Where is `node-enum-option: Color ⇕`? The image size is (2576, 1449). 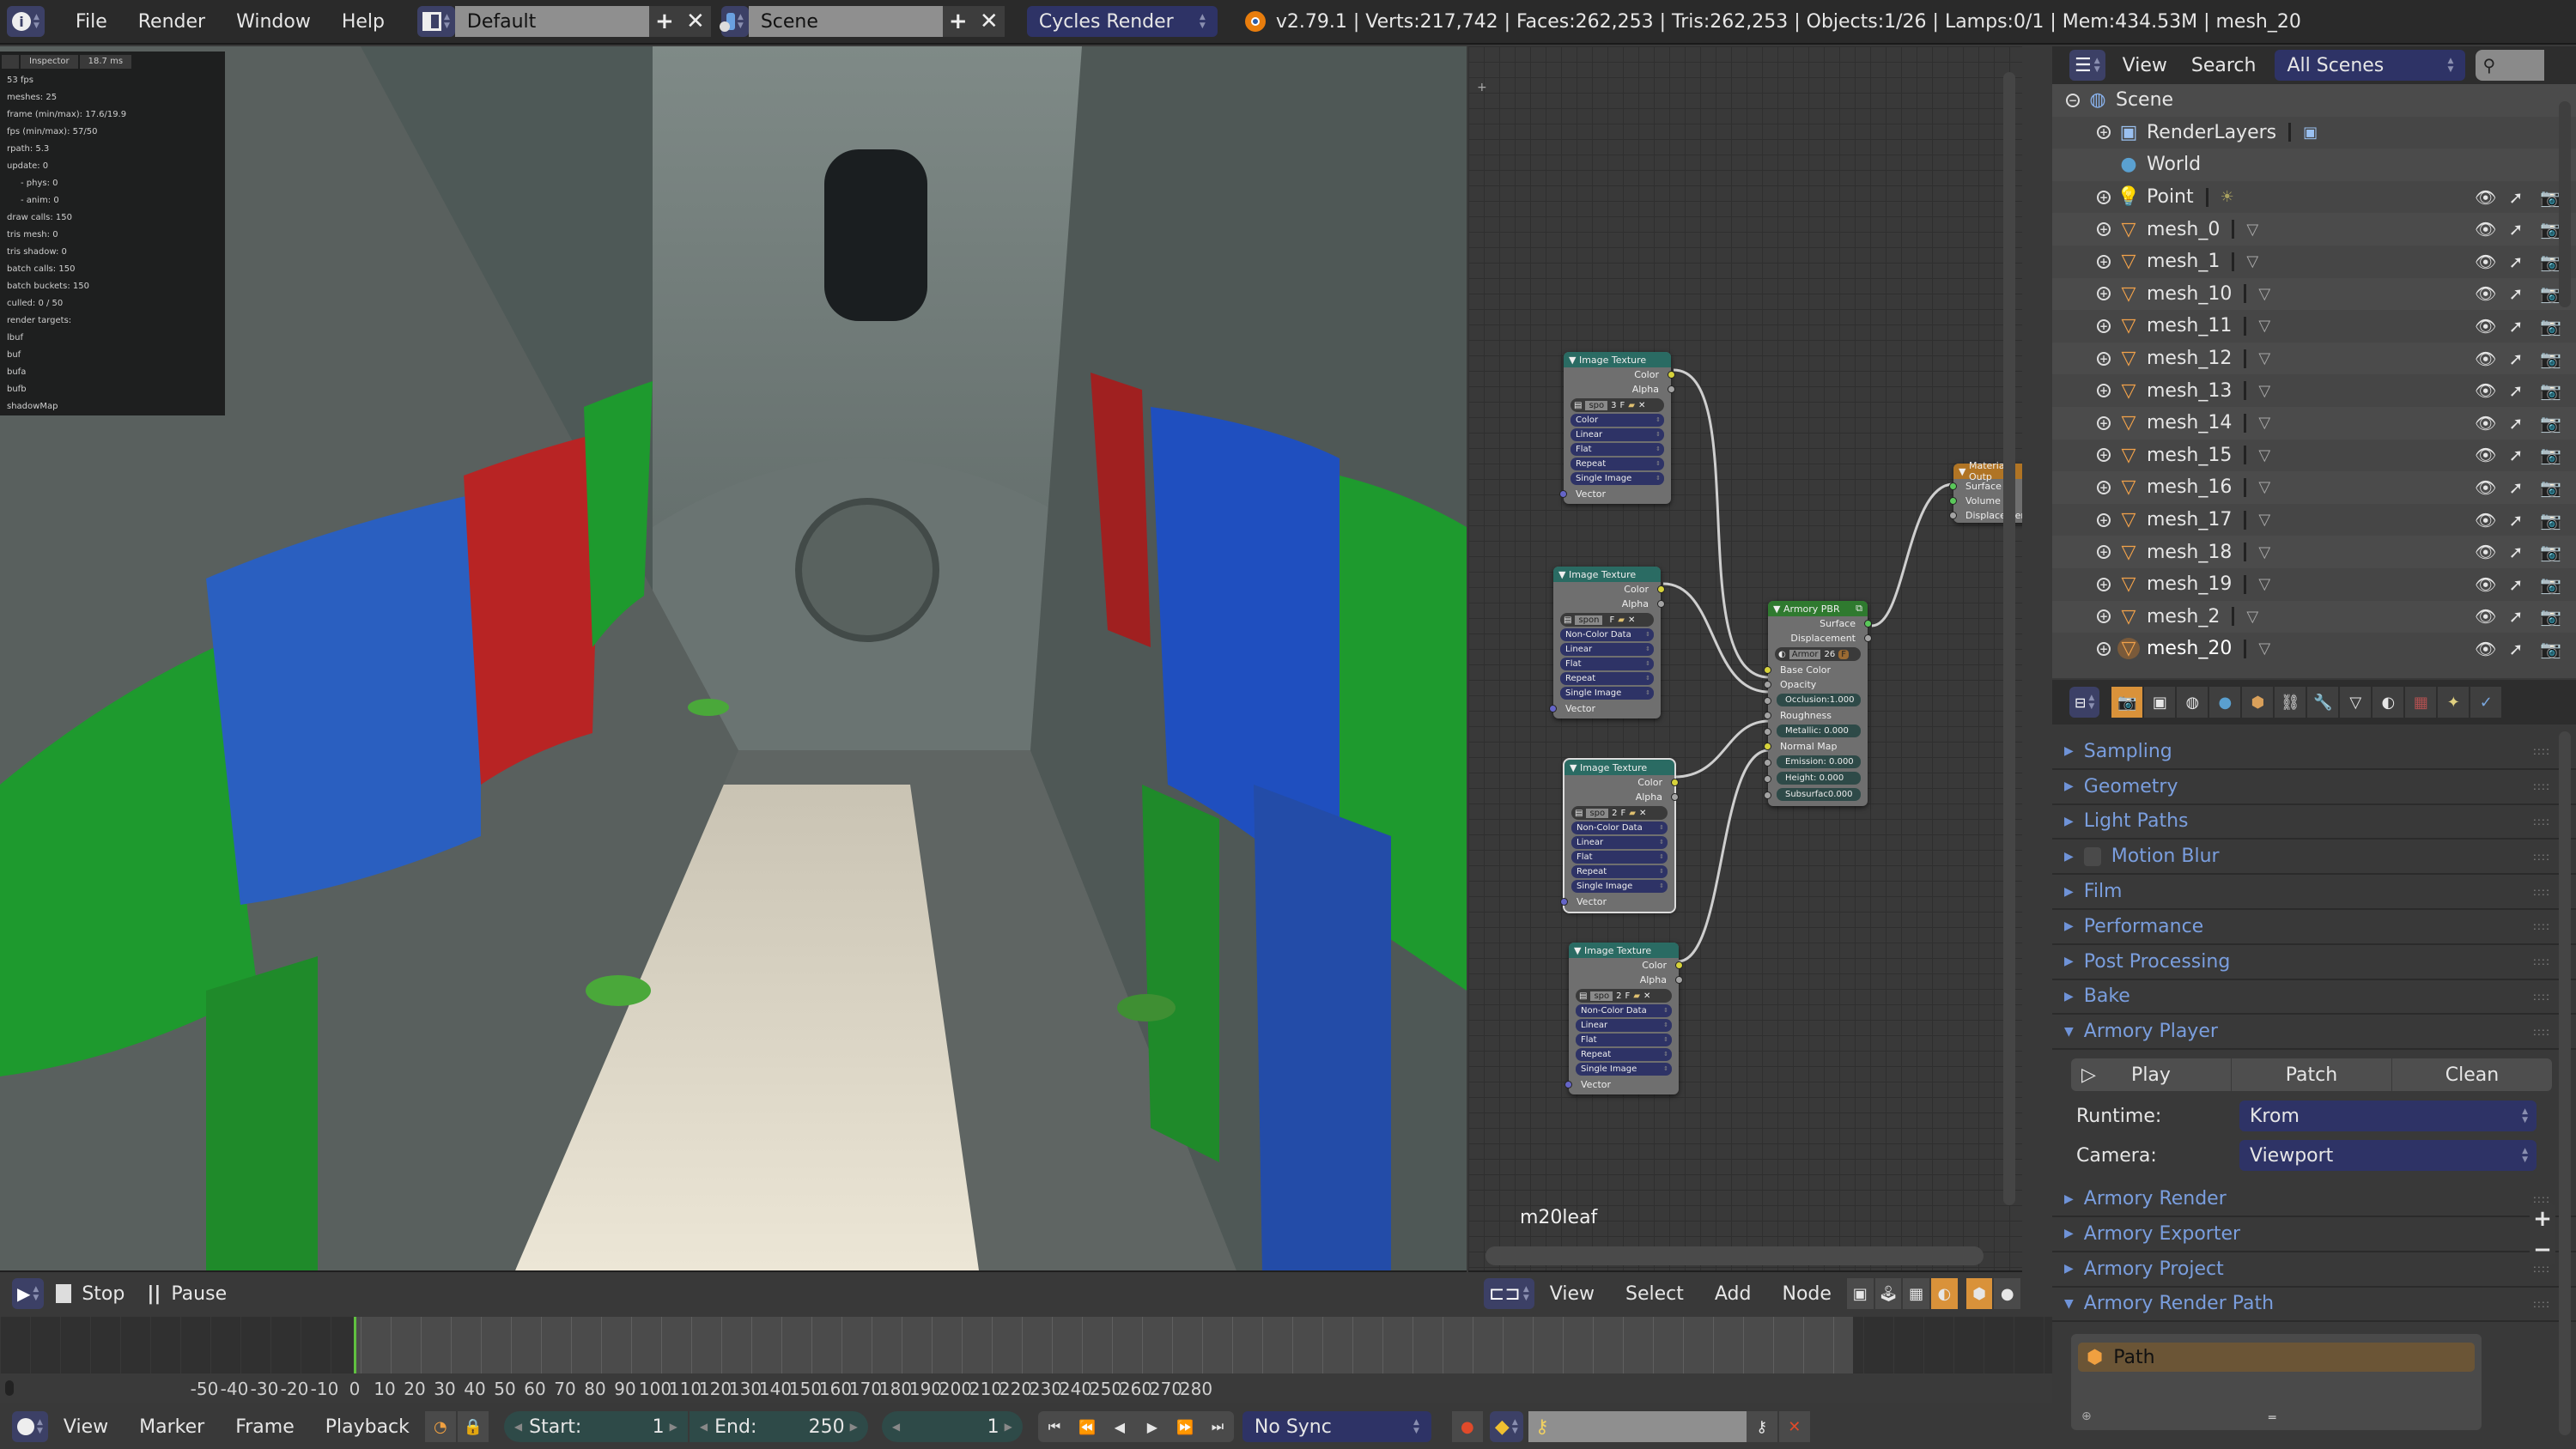 node-enum-option: Color ⇕ is located at coordinates (1617, 420).